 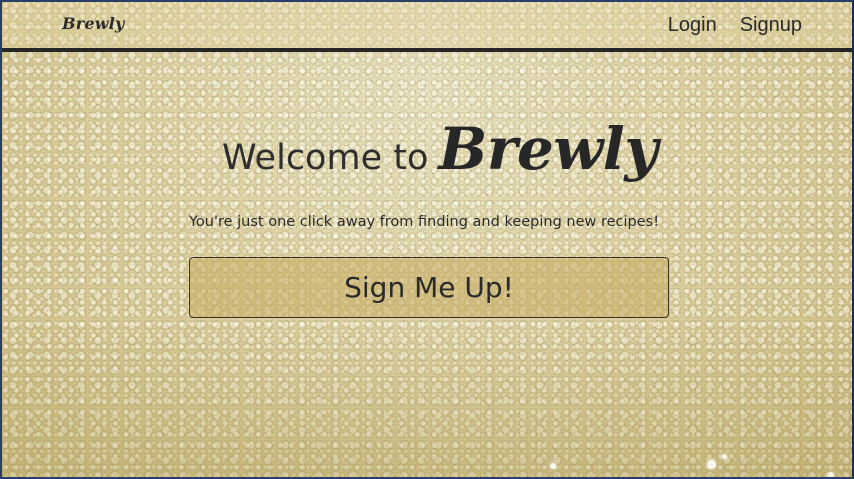 I want to click on brand-logo: Brewly, so click(x=93, y=23).